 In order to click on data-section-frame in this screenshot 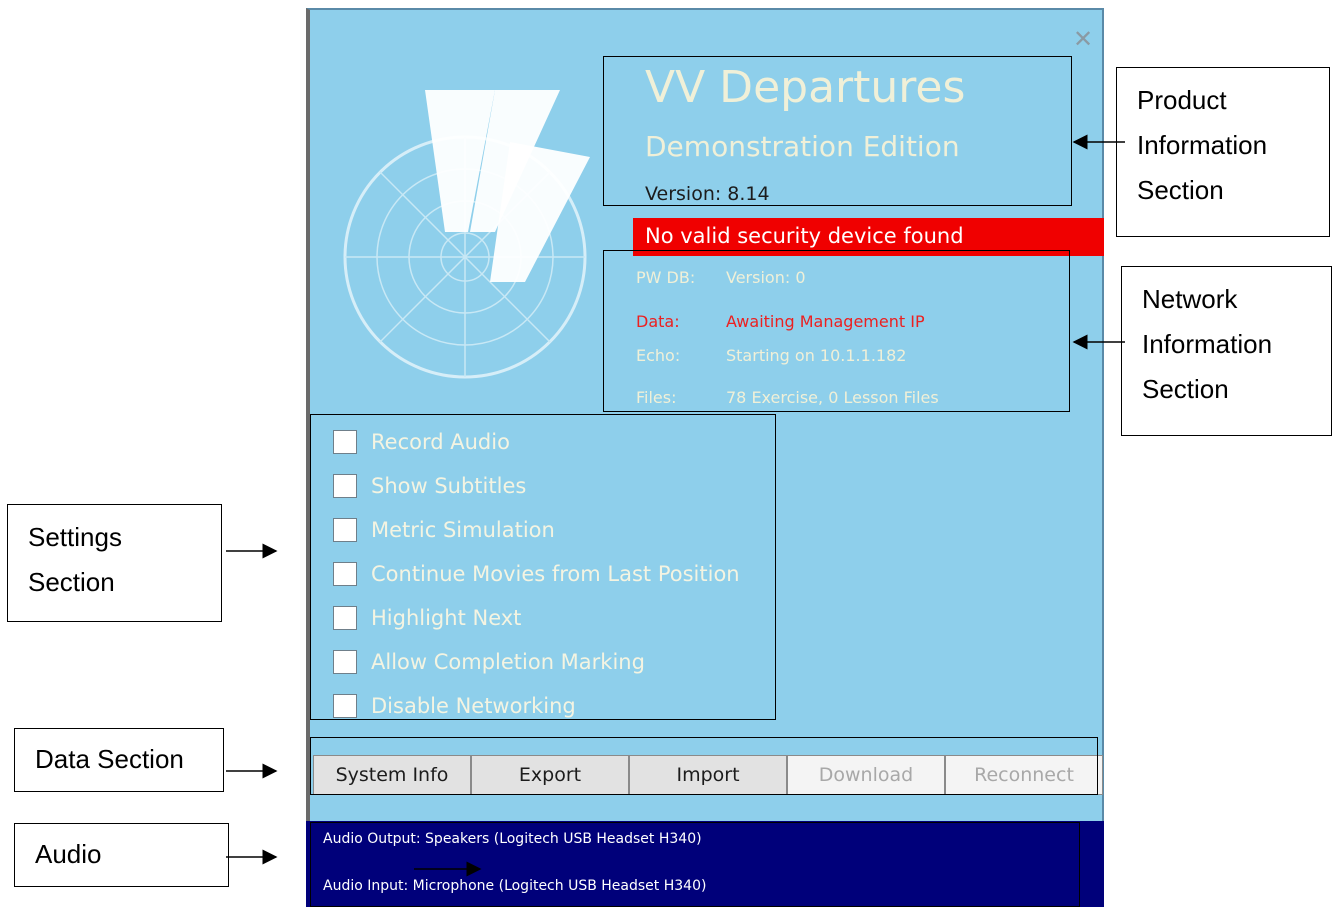, I will do `click(704, 766)`.